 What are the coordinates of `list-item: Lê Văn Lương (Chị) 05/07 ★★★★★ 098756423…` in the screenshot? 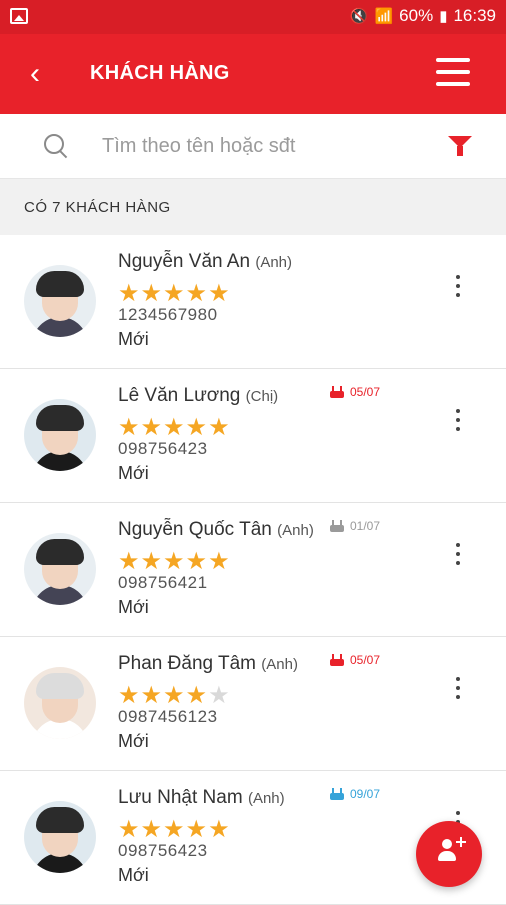 It's located at (253, 436).